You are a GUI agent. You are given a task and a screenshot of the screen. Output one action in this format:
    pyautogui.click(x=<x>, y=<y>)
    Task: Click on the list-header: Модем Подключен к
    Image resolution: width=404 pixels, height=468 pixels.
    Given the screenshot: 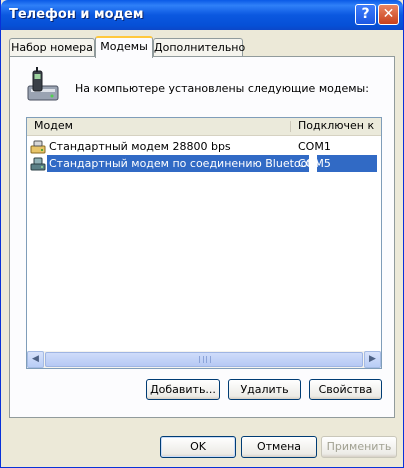 What is the action you would take?
    pyautogui.click(x=204, y=127)
    